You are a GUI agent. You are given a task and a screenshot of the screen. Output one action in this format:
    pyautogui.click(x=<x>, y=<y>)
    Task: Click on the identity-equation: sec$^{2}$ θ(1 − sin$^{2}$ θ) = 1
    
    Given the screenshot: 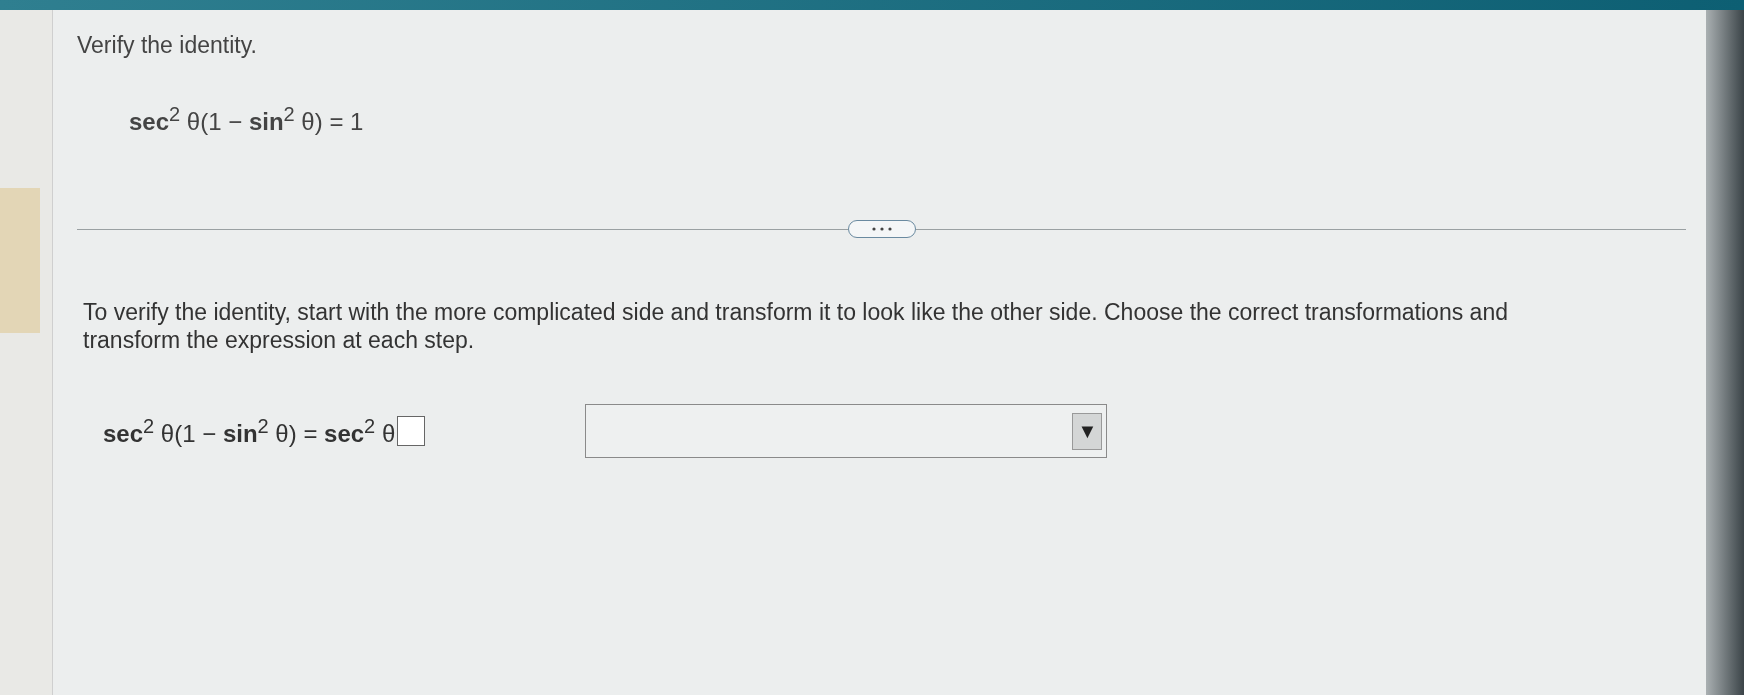 What is the action you would take?
    pyautogui.click(x=247, y=119)
    